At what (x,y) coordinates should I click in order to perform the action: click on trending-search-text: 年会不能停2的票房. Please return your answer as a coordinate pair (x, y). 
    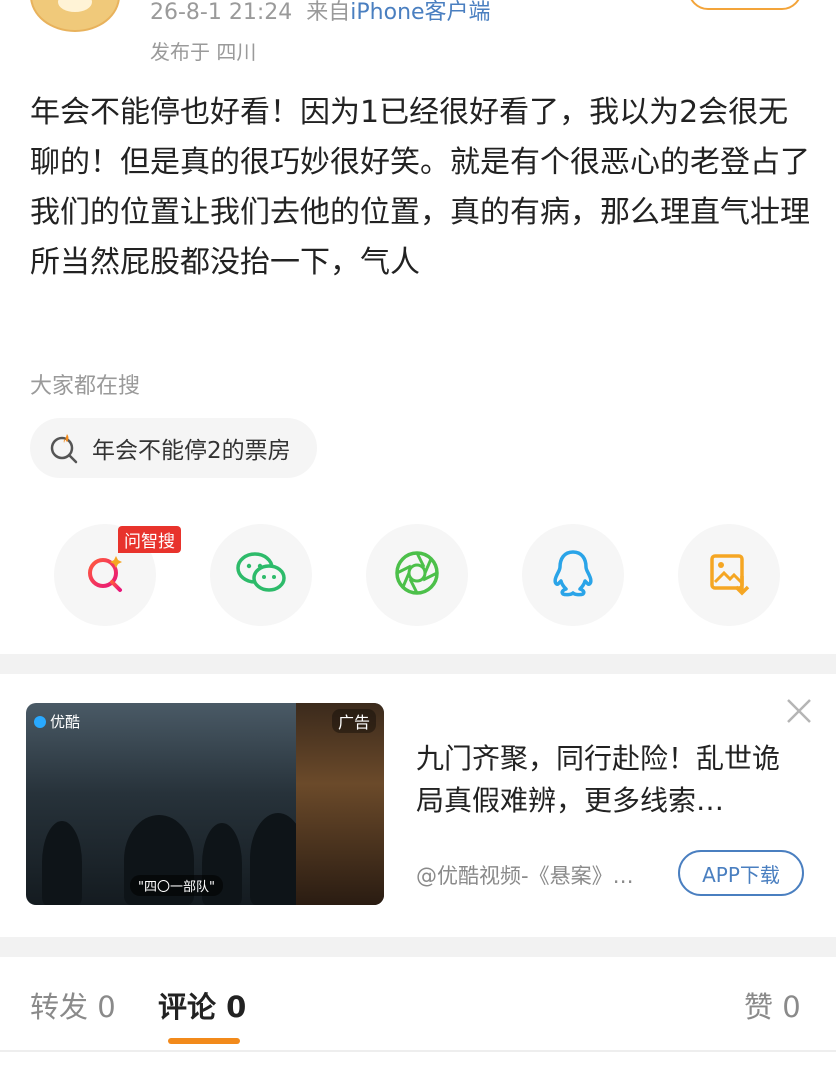
    Looking at the image, I should click on (191, 451).